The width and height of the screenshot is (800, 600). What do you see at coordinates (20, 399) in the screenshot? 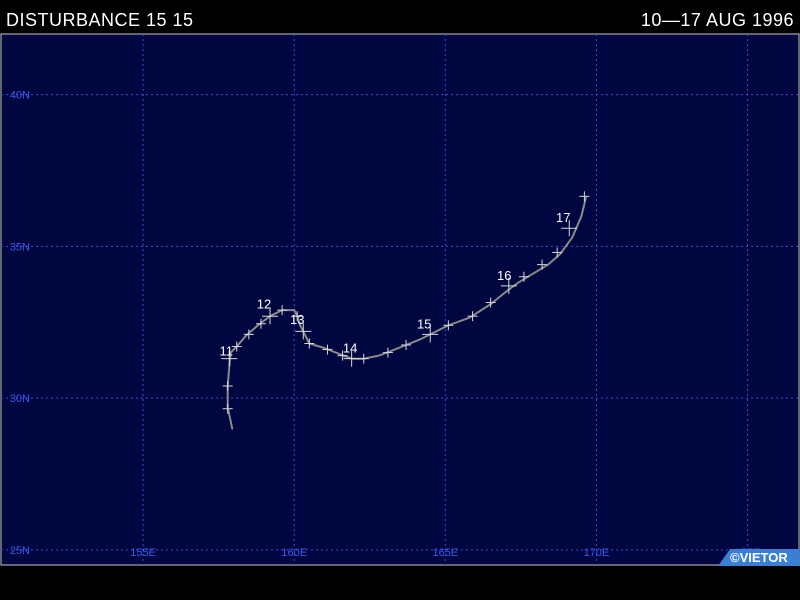
I see `latitude-label: 30N` at bounding box center [20, 399].